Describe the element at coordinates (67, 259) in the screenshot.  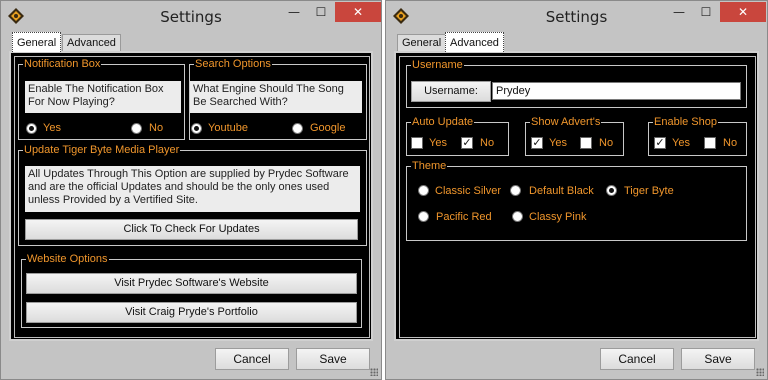
I see `website-options-legend: Website Options` at that location.